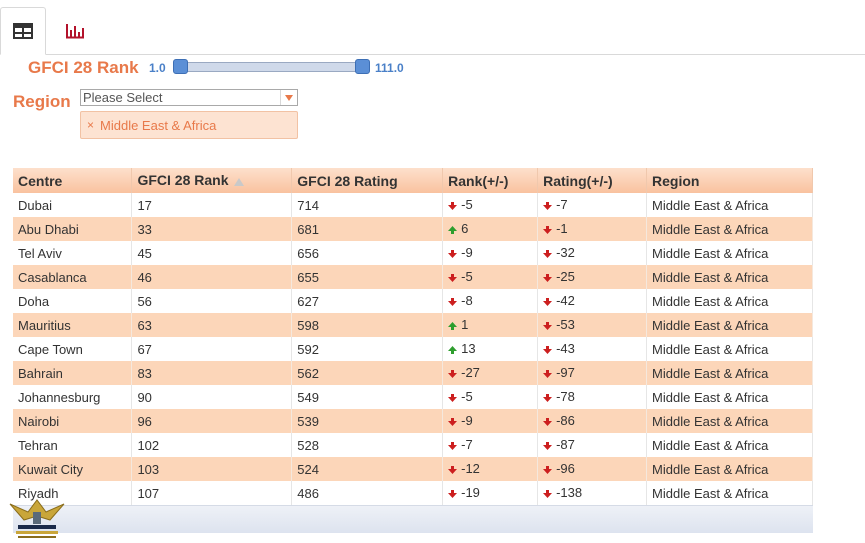 This screenshot has height=543, width=865. Describe the element at coordinates (470, 468) in the screenshot. I see `rank-change-value: -12` at that location.